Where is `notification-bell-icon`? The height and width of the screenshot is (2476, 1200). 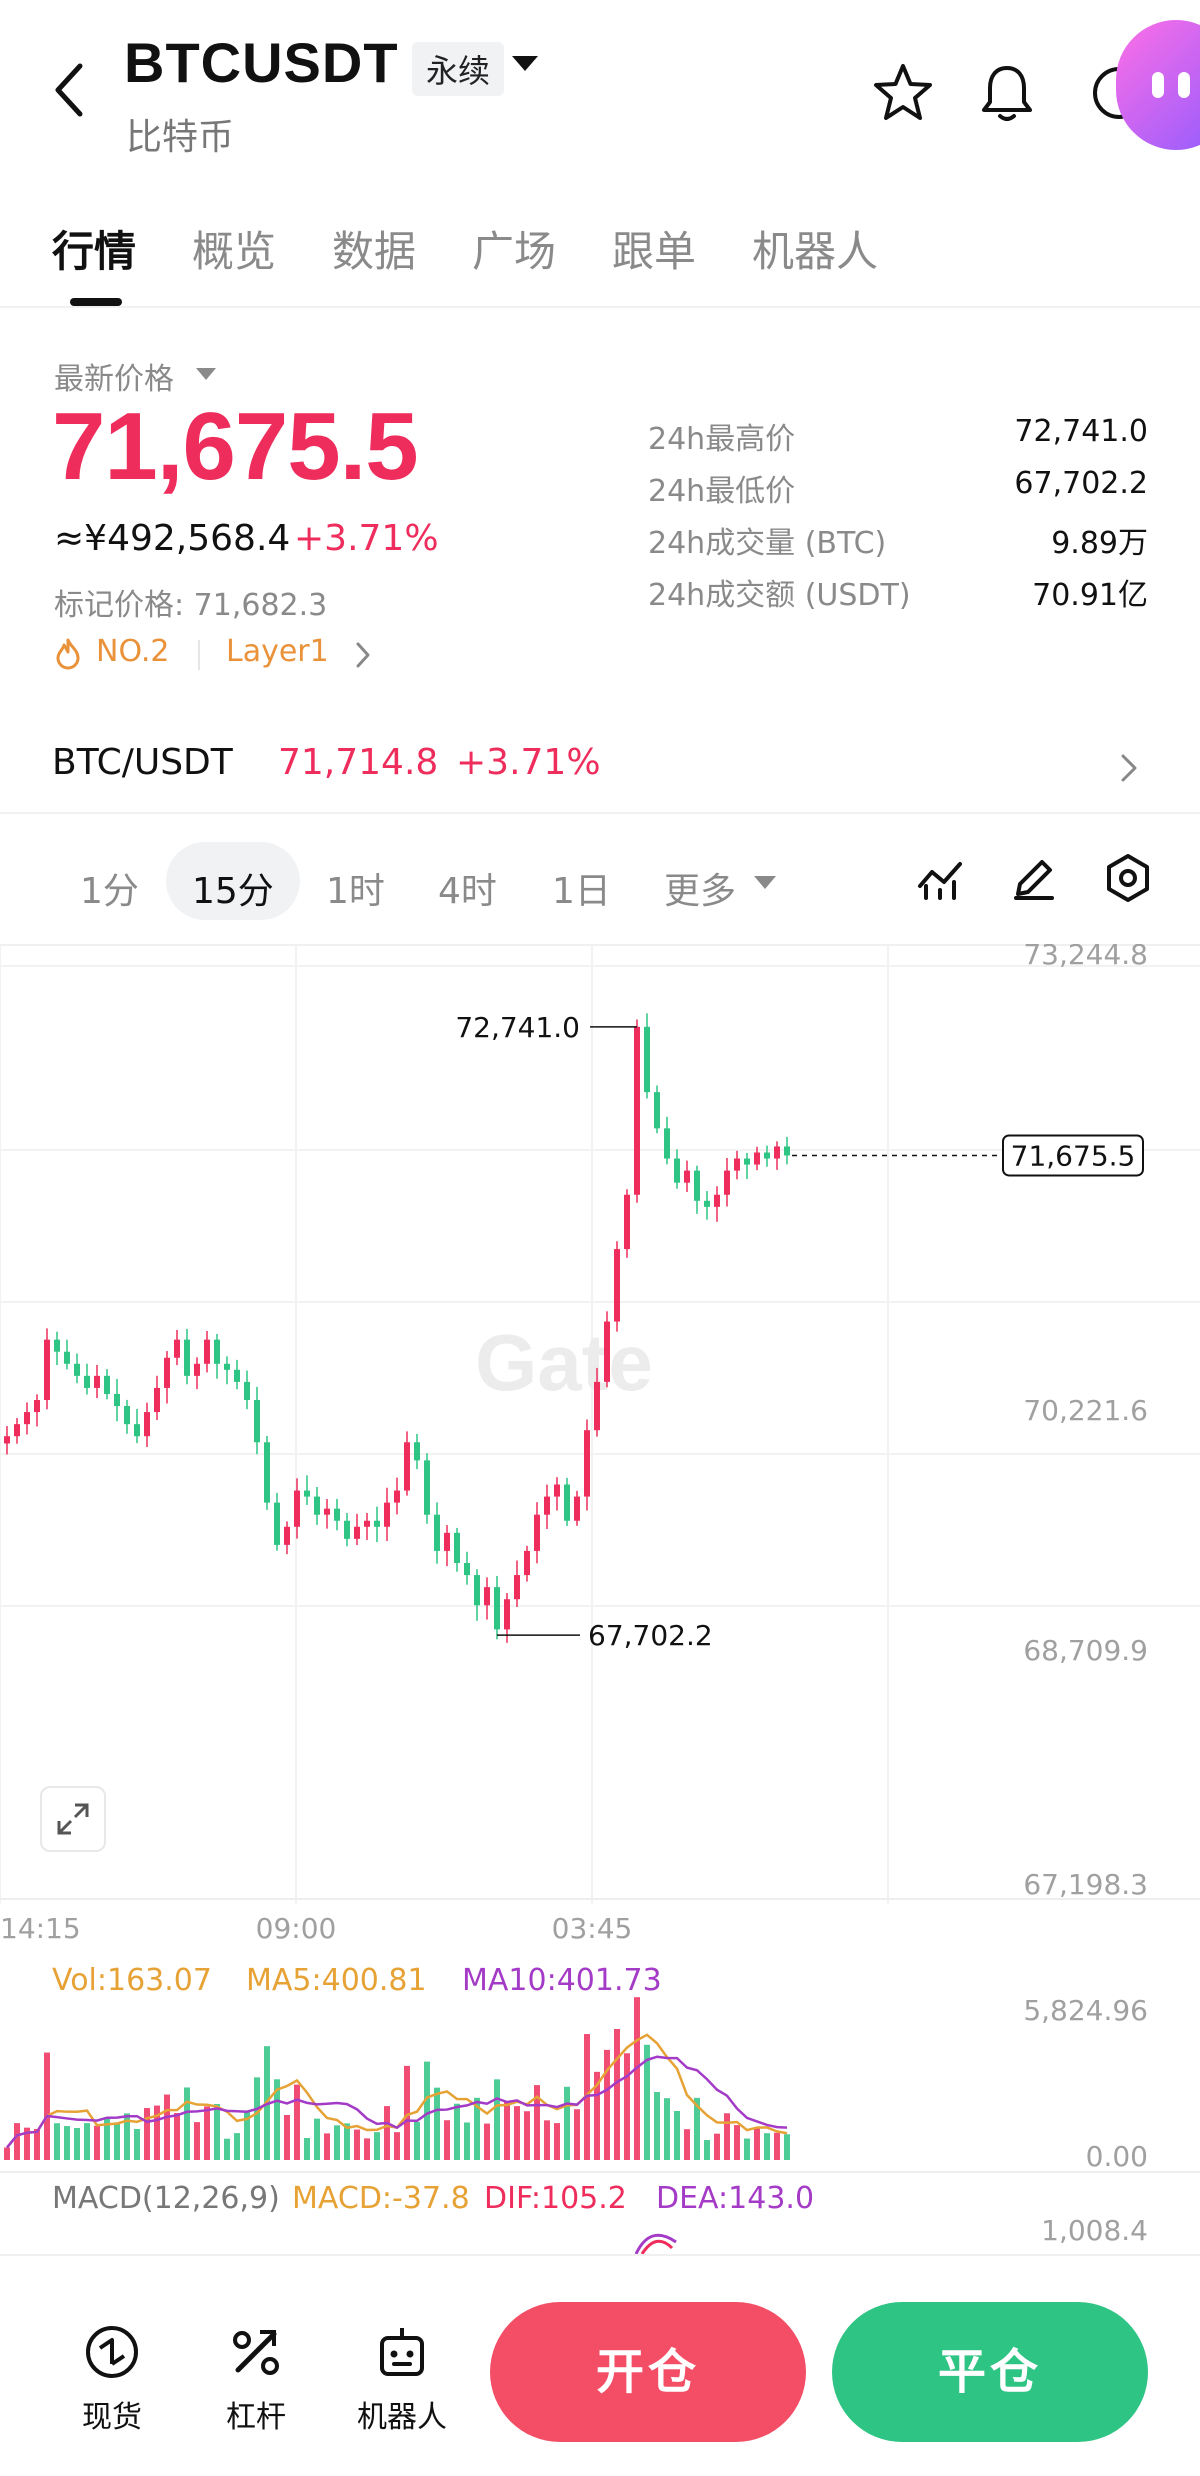
notification-bell-icon is located at coordinates (1007, 93).